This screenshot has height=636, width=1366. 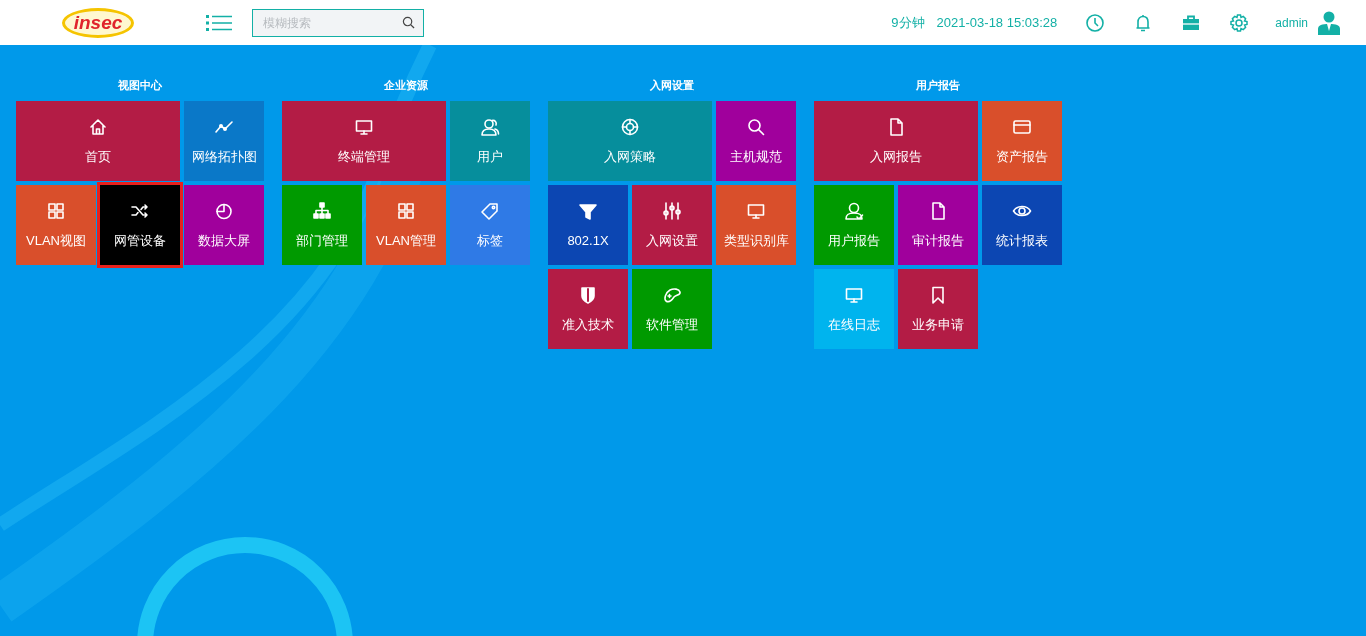 What do you see at coordinates (224, 225) in the screenshot?
I see `menu-tile: 数据大屏` at bounding box center [224, 225].